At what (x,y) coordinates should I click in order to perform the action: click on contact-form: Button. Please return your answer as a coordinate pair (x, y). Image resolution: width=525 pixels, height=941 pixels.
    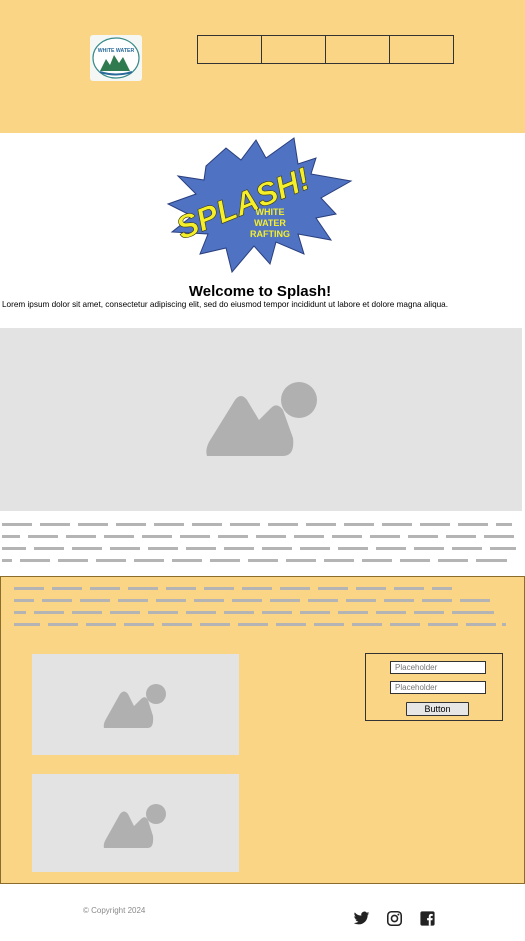
    Looking at the image, I should click on (434, 687).